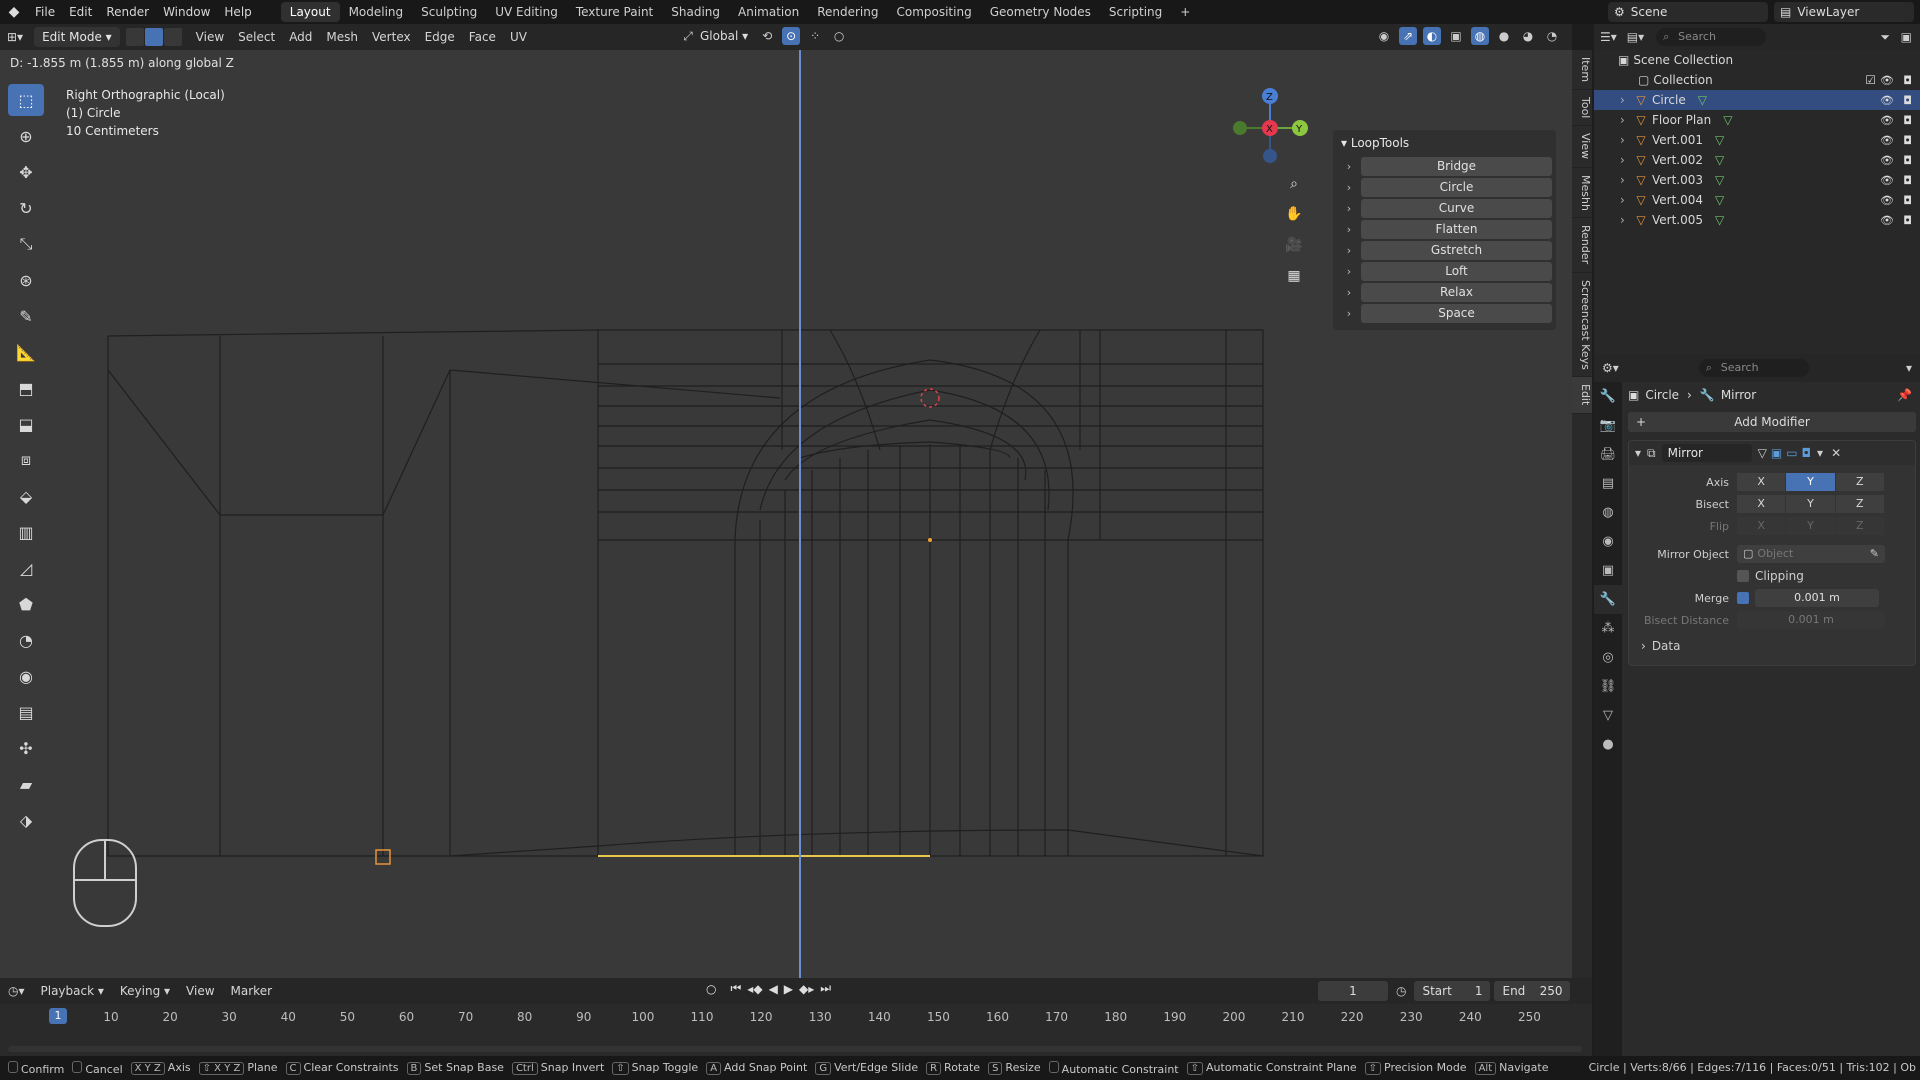 The width and height of the screenshot is (1920, 1080). What do you see at coordinates (1185, 12) in the screenshot?
I see `add-workspace-icon: +` at bounding box center [1185, 12].